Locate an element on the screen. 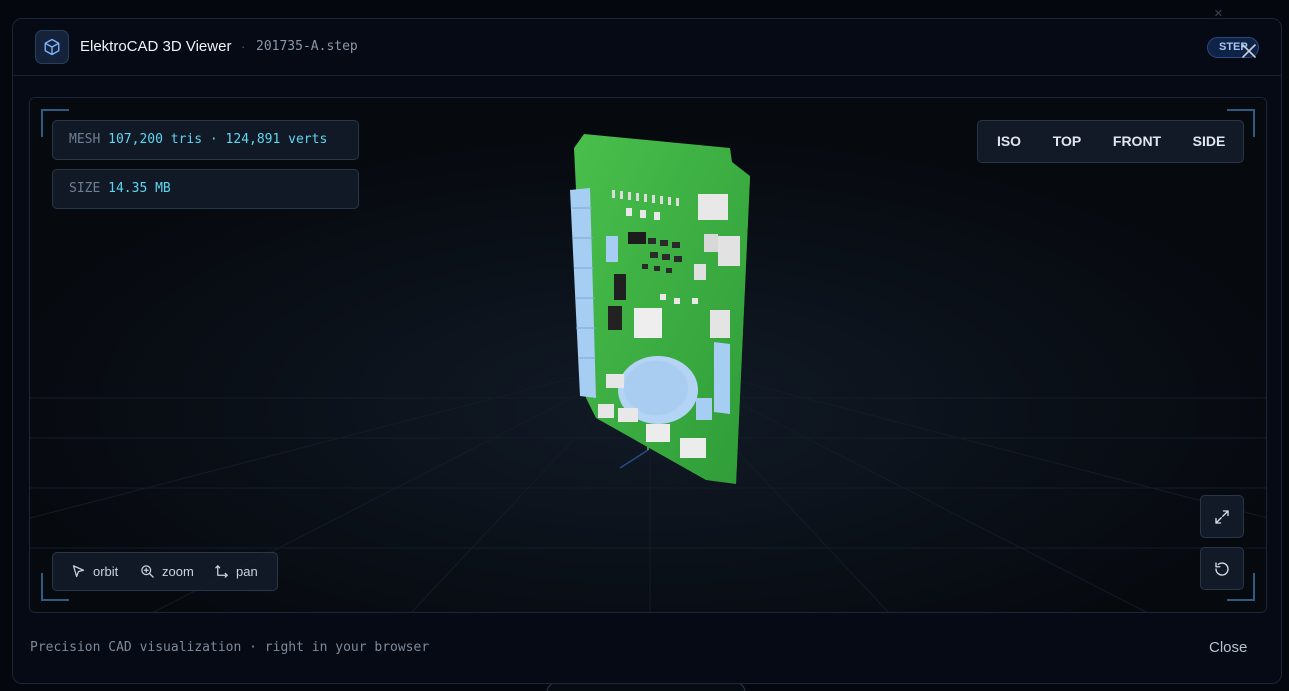 The height and width of the screenshot is (691, 1289). zoom-in-icon is located at coordinates (147, 571).